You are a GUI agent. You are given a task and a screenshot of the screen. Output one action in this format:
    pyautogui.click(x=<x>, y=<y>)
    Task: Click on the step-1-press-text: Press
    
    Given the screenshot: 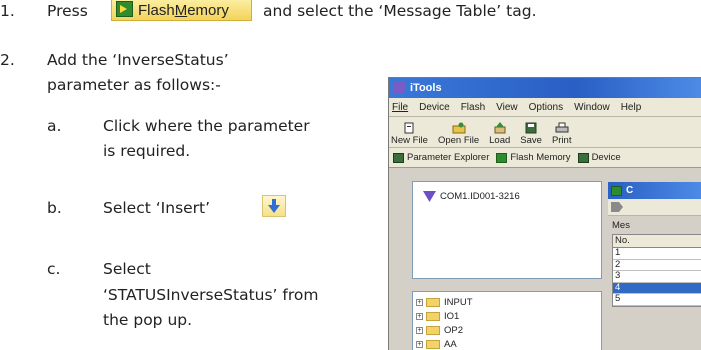 What is the action you would take?
    pyautogui.click(x=67, y=11)
    